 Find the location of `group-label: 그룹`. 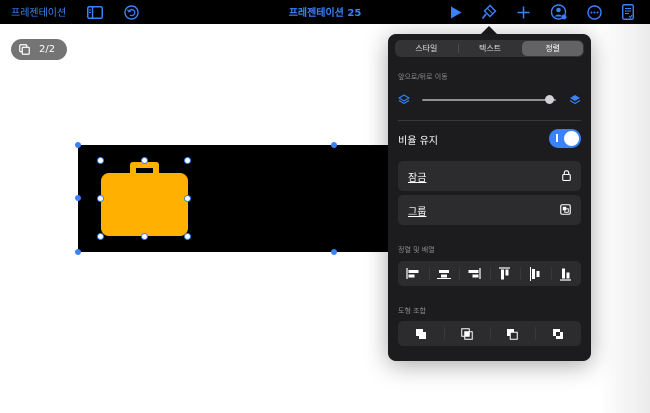

group-label: 그룹 is located at coordinates (417, 212).